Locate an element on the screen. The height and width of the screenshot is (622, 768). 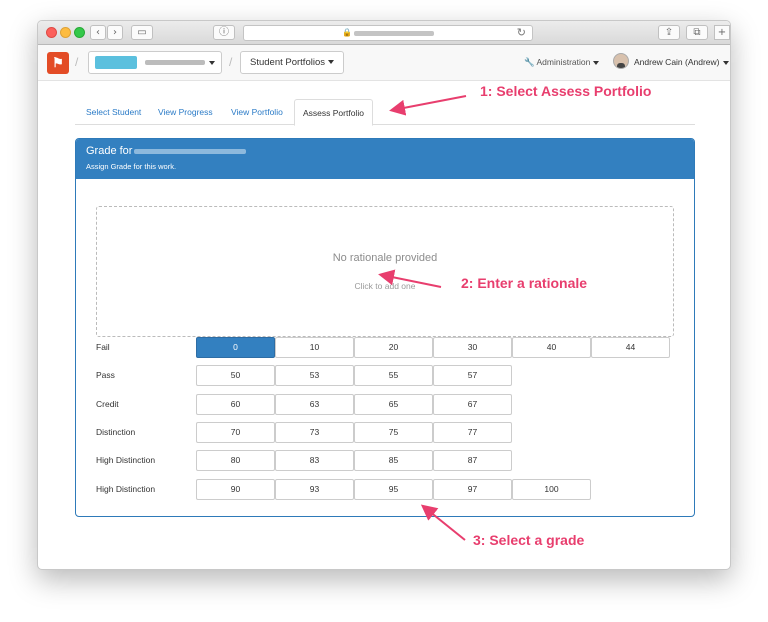
grade-button-53: 53 is located at coordinates (314, 376).